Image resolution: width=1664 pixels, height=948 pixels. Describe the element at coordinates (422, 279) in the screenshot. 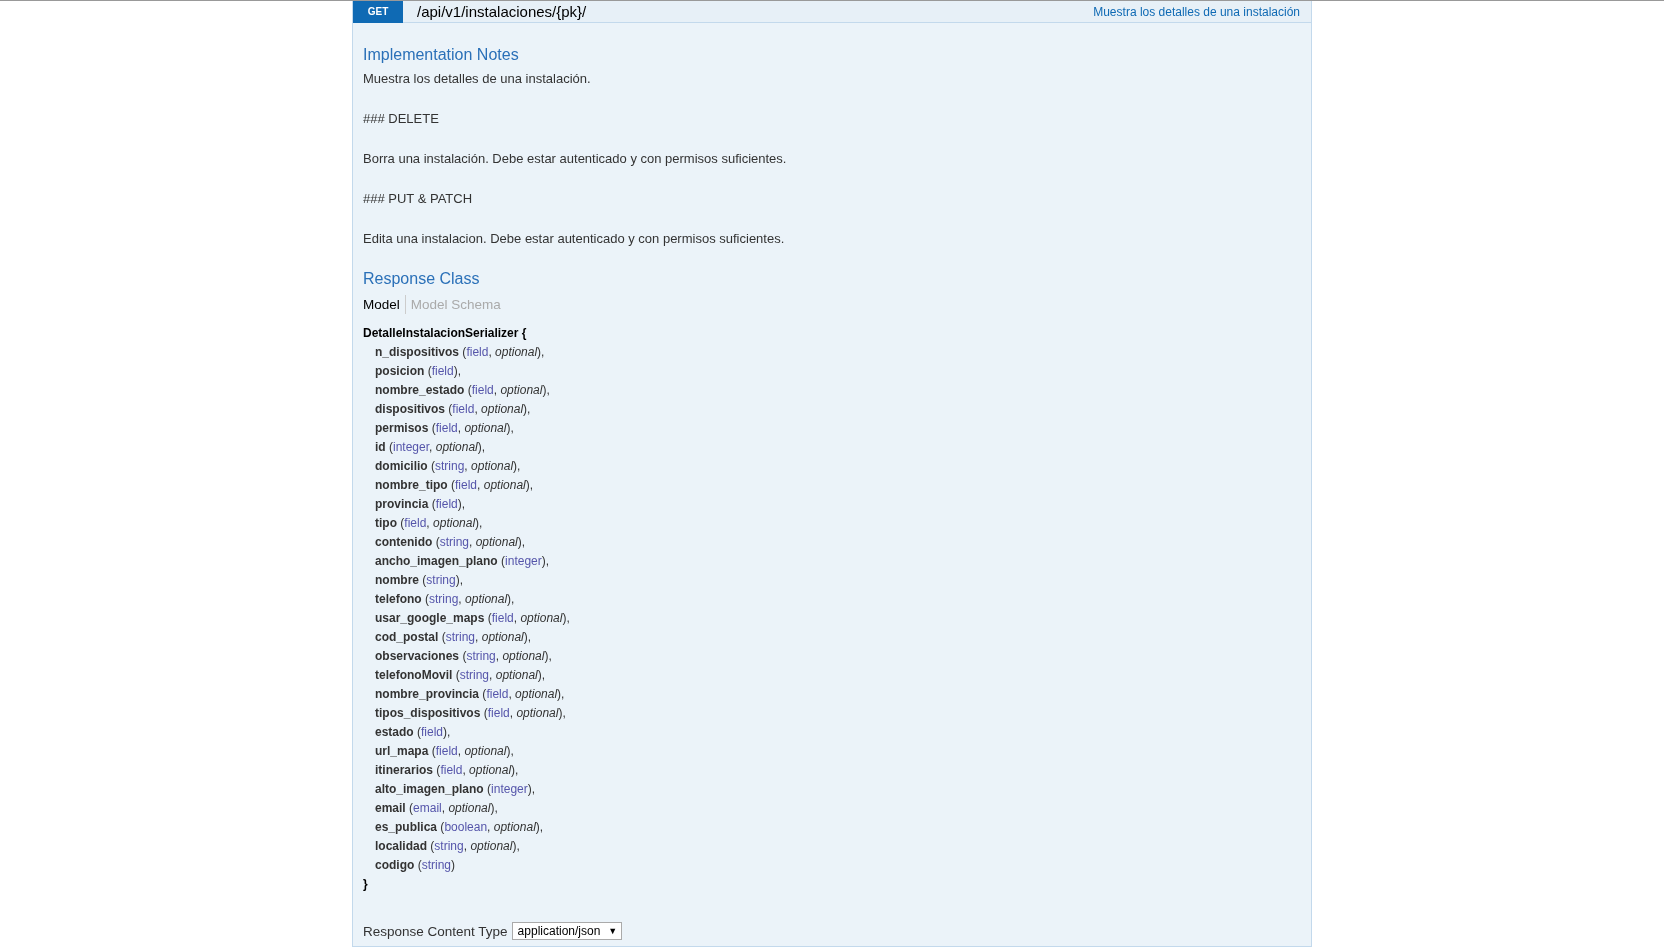

I see `section-heading: Response Class` at that location.